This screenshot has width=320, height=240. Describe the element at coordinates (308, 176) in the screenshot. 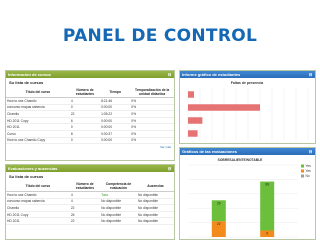

I see `legend-label: No` at that location.